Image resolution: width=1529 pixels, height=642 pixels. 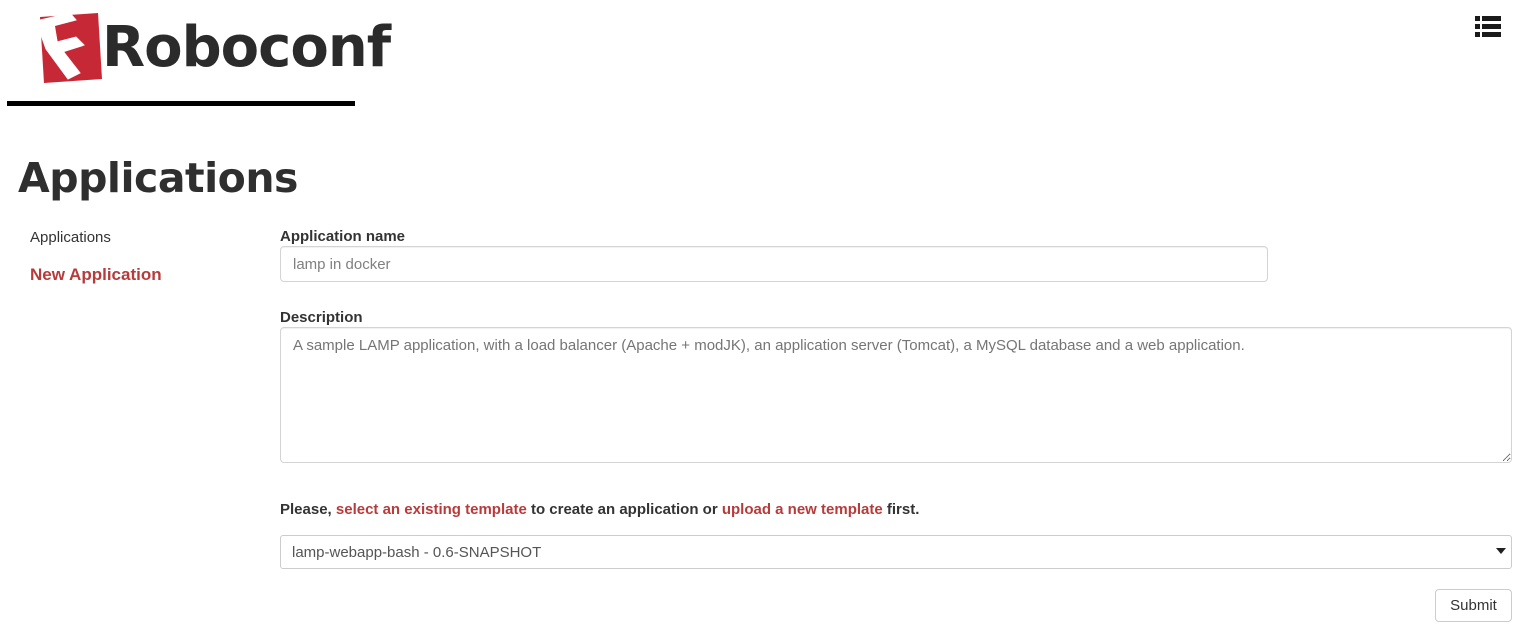 I want to click on hint-suffix-text: first., so click(x=901, y=509).